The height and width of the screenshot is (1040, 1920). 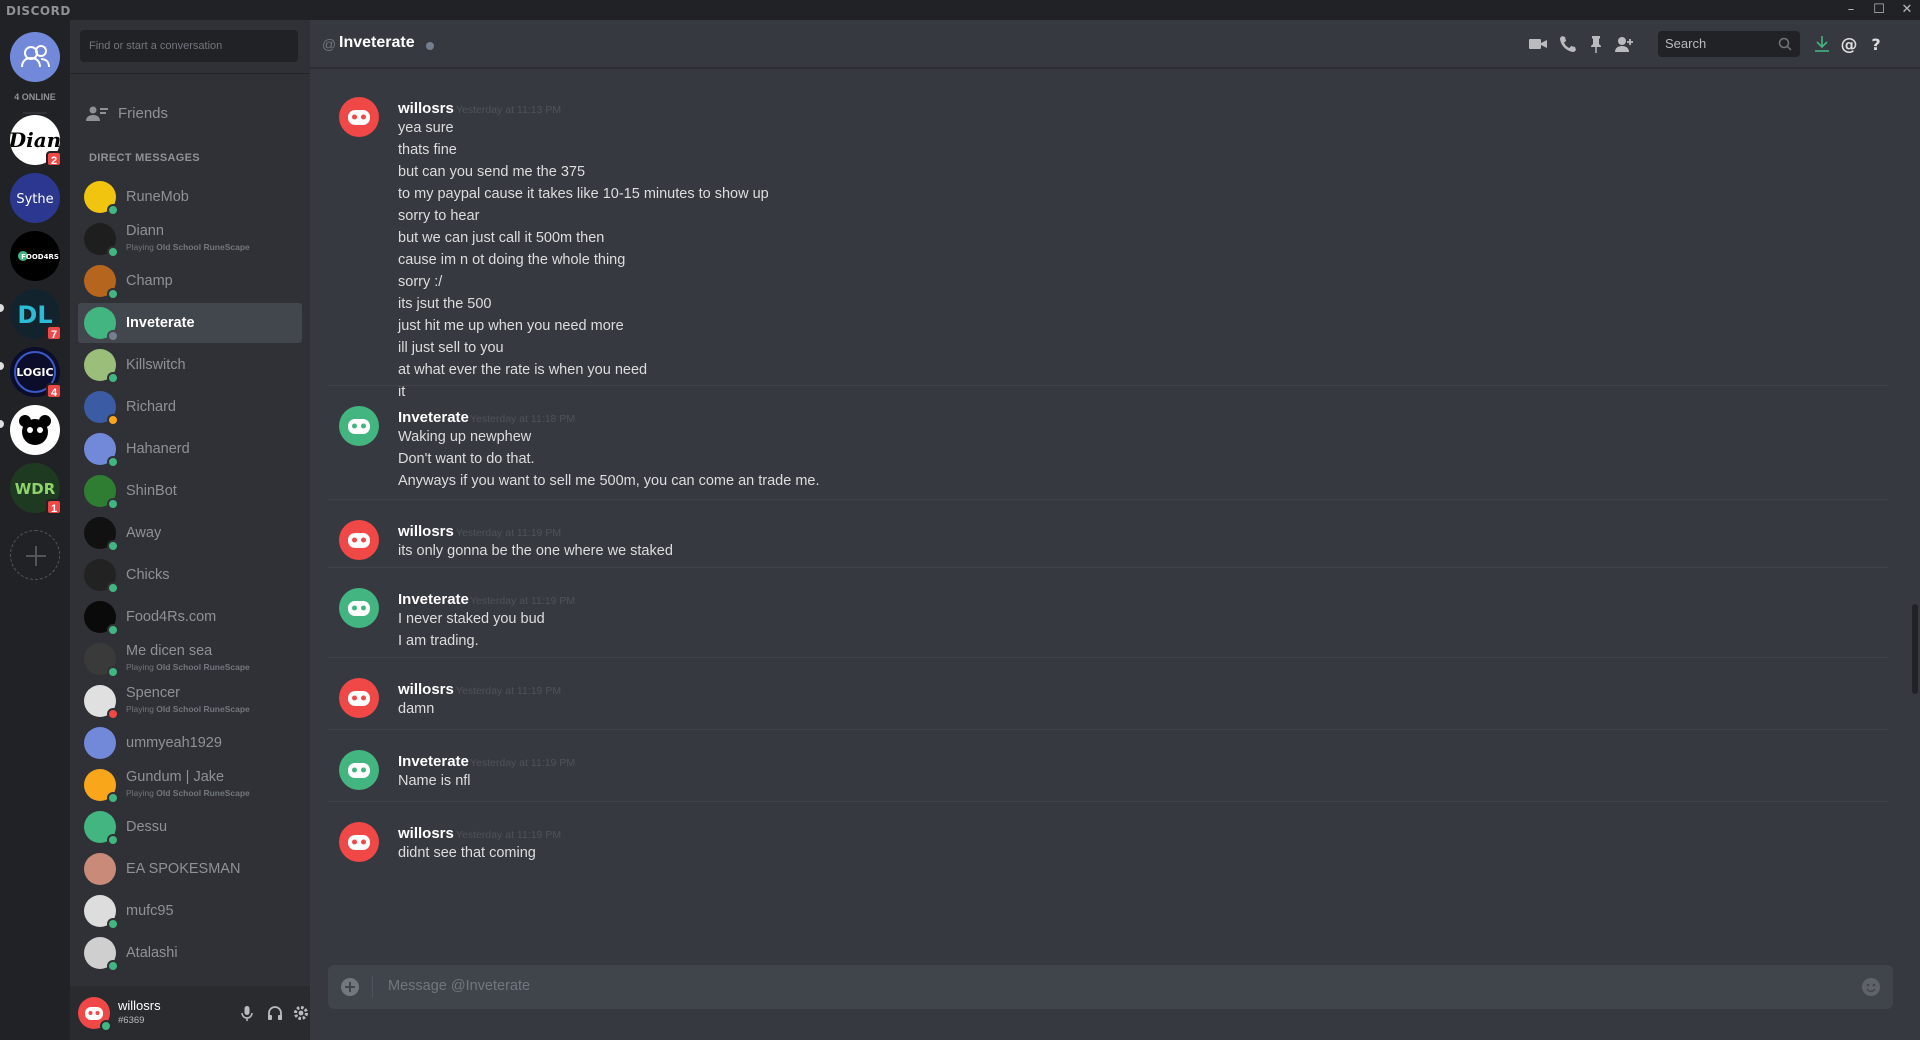 What do you see at coordinates (1879, 10) in the screenshot?
I see `maximize-button: ☐` at bounding box center [1879, 10].